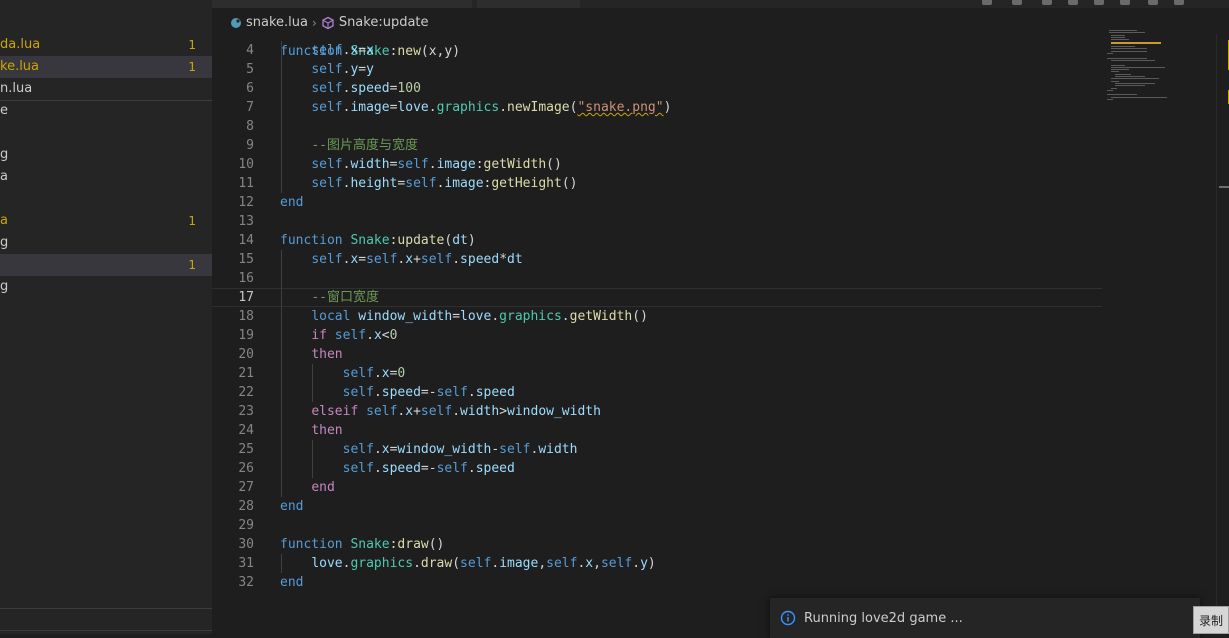  What do you see at coordinates (657, 145) in the screenshot?
I see `code-line: 9 --图片高度与宽度` at bounding box center [657, 145].